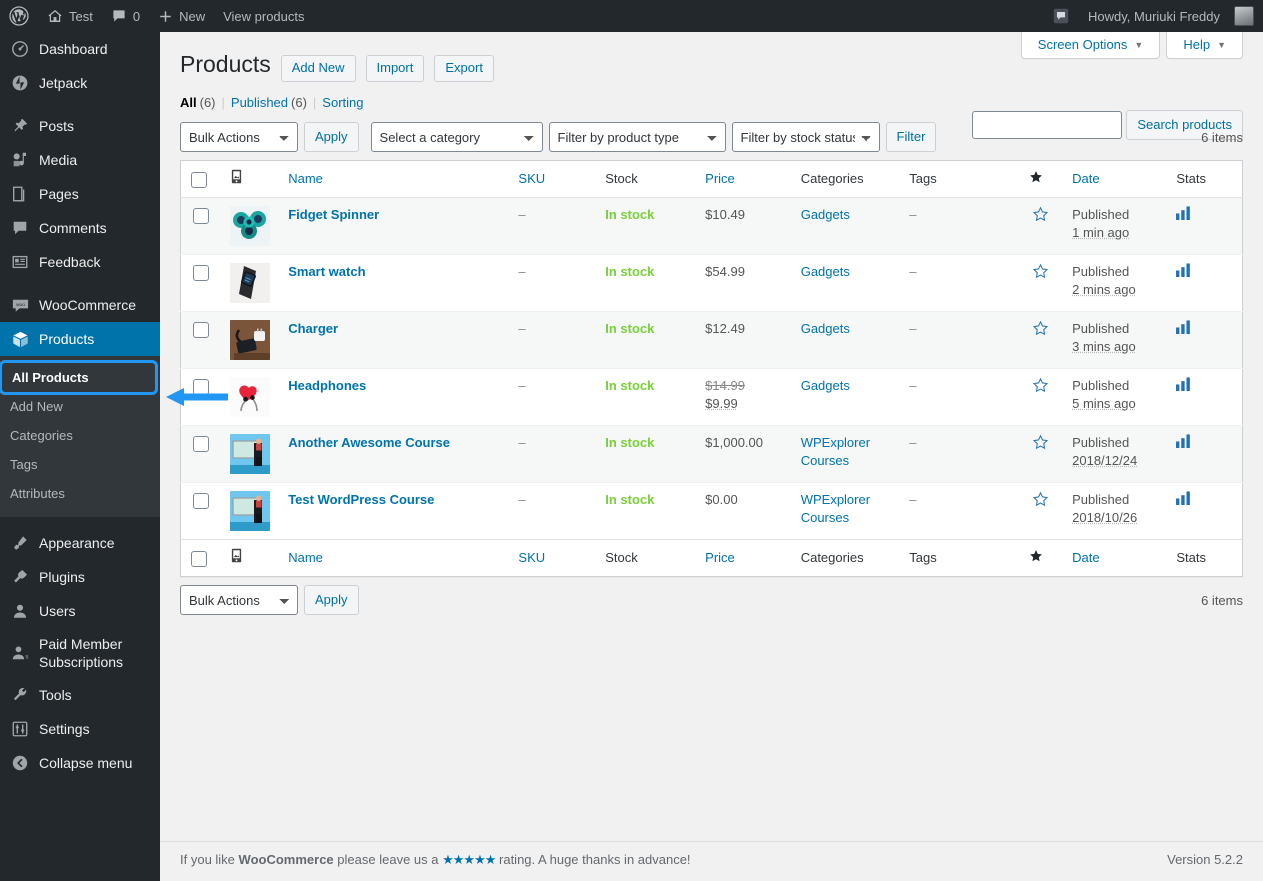 The height and width of the screenshot is (881, 1263). Describe the element at coordinates (469, 859) in the screenshot. I see `footer-rating-stars-link: ★★★★★` at that location.